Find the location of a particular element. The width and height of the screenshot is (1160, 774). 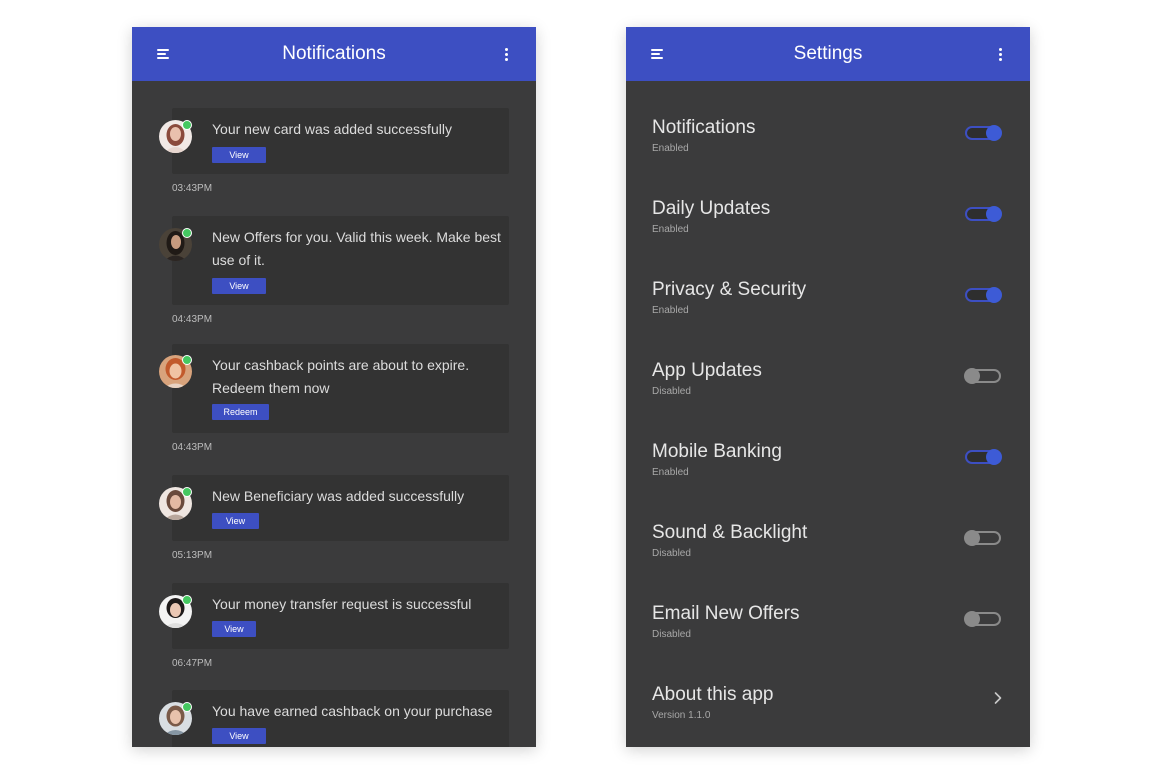

setting-row-notifications: Notifications Enabled is located at coordinates (828, 146).